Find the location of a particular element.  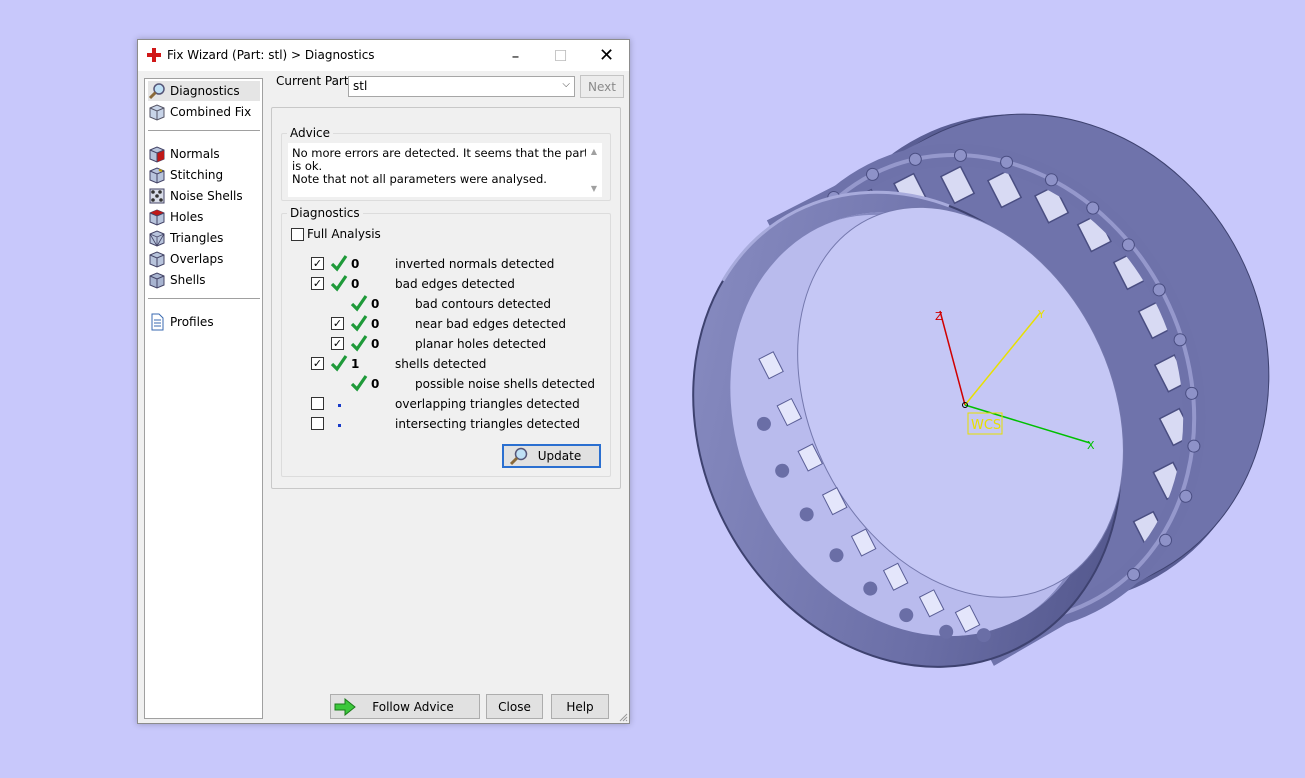

shells-checkbox: ✓ is located at coordinates (317, 363).